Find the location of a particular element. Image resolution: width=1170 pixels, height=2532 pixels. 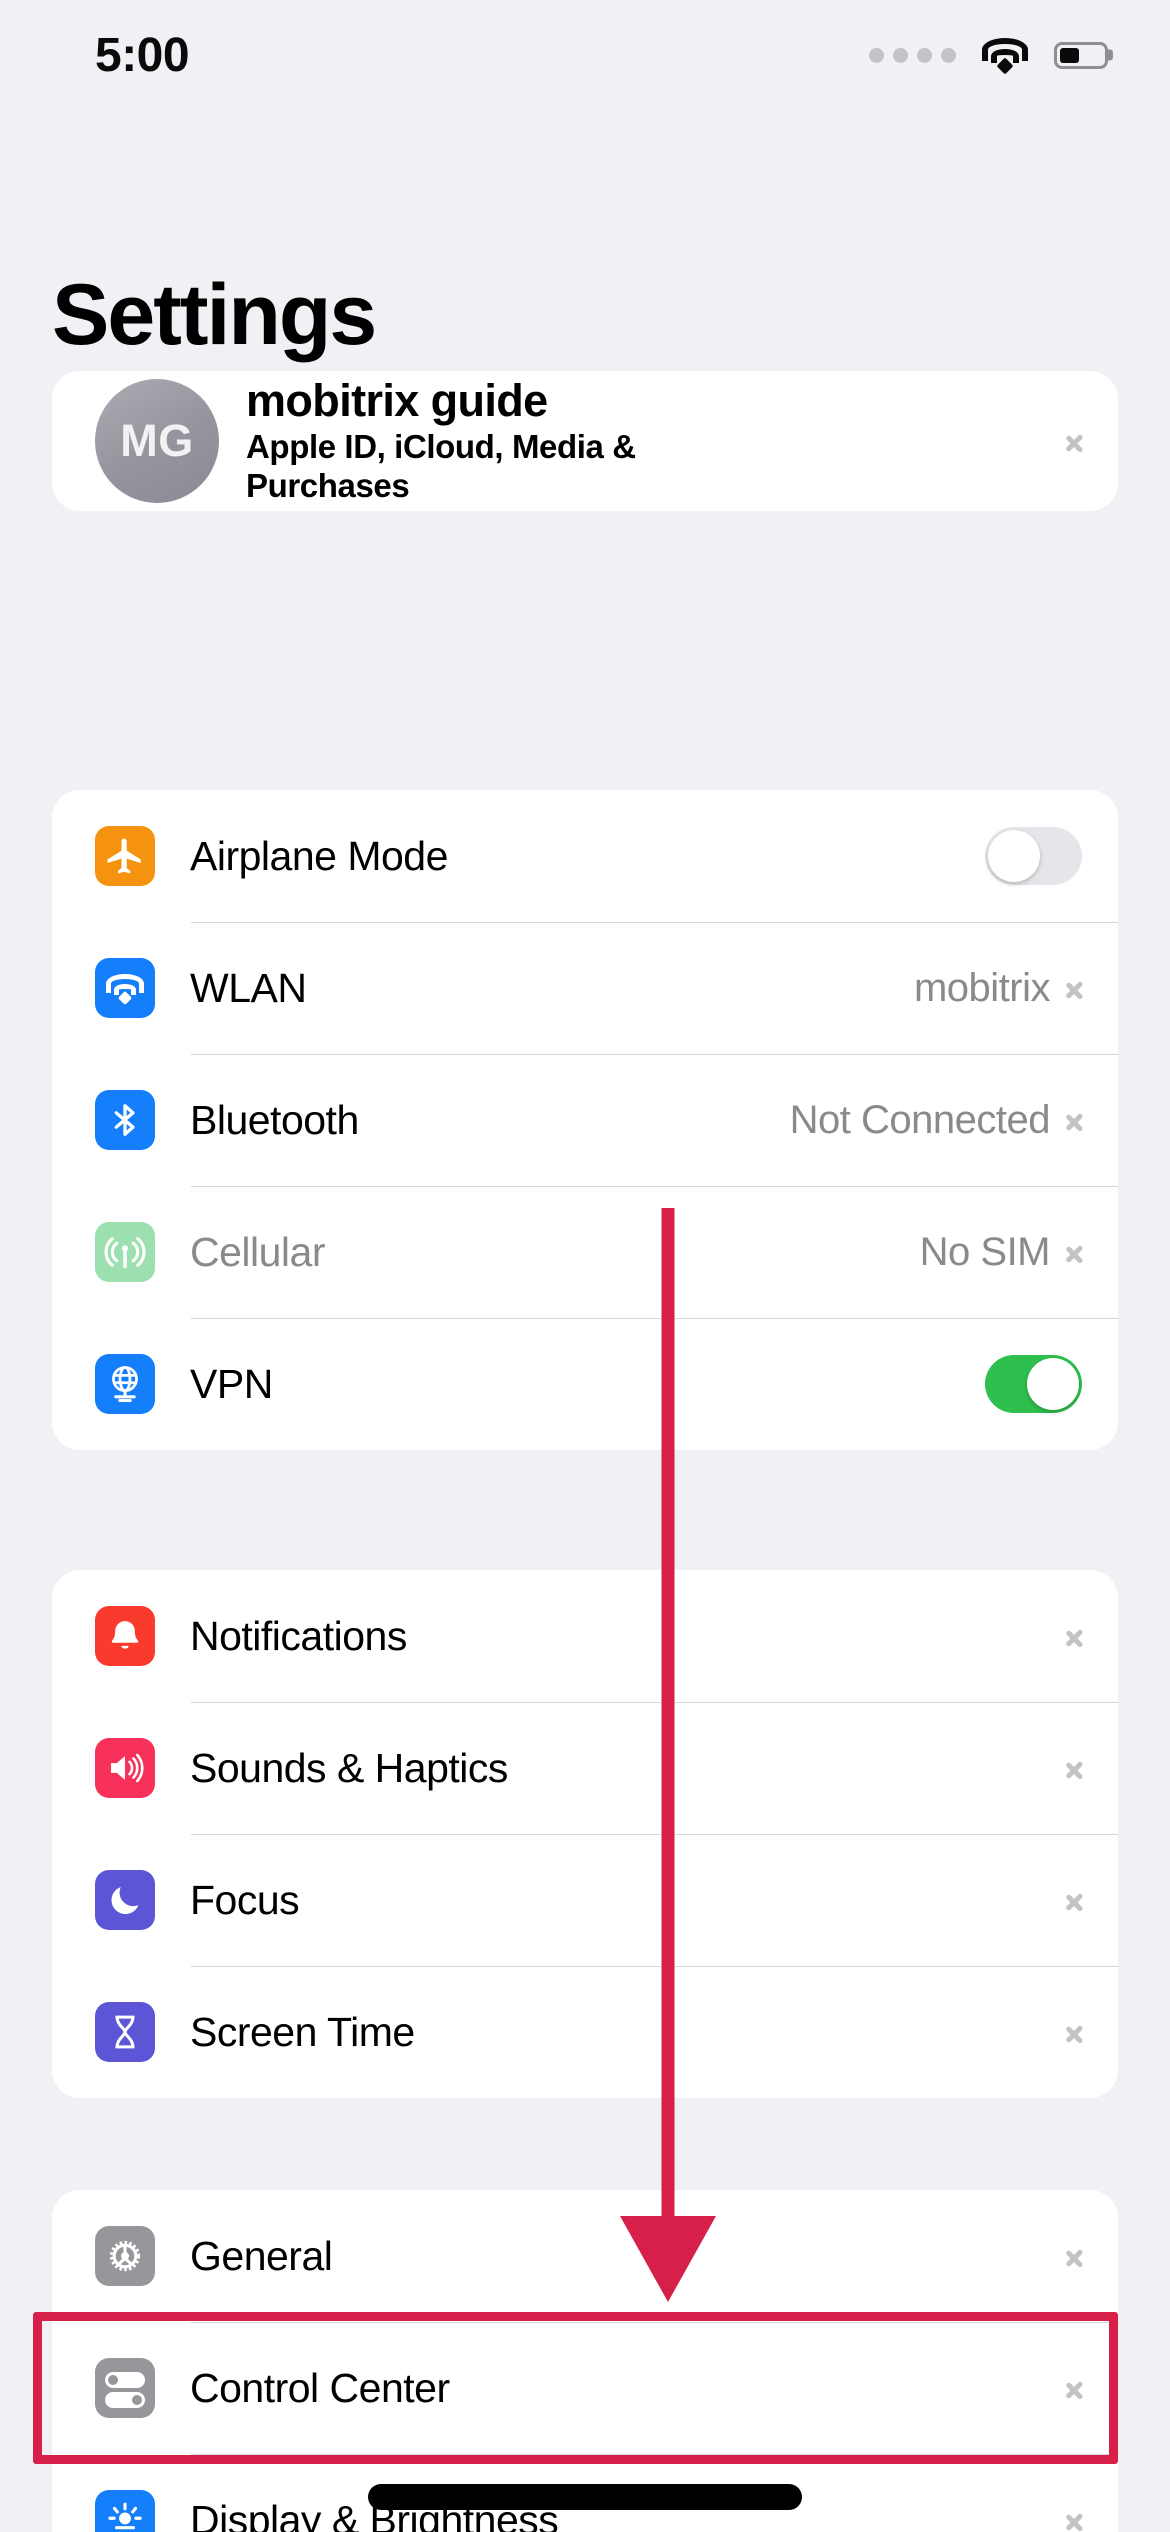

status-bar-indicators is located at coordinates (988, 56).